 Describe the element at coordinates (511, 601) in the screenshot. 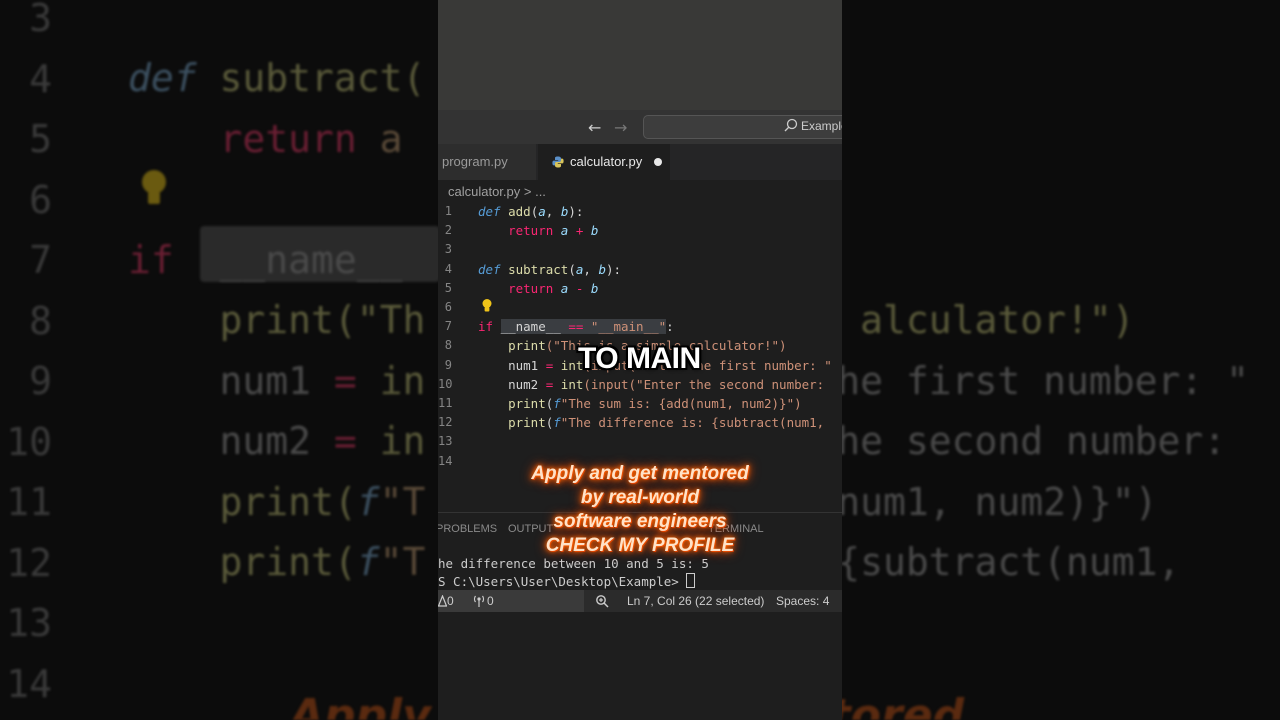

I see `status-problems-area: 0 0` at that location.